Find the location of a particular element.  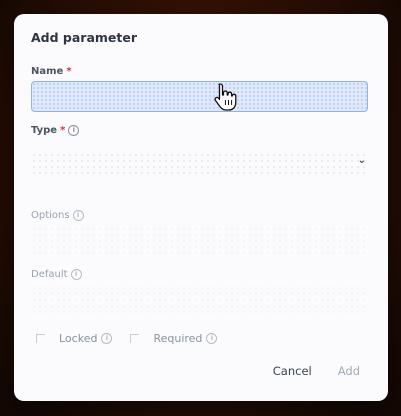

dialog-title: Add parameter is located at coordinates (84, 37).